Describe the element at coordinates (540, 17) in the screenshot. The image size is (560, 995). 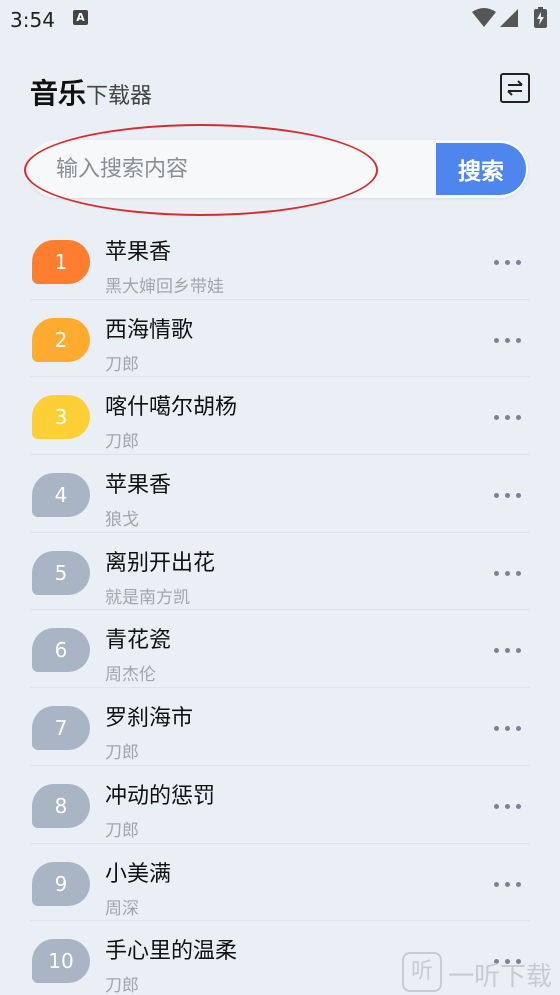
I see `battery-icon` at that location.